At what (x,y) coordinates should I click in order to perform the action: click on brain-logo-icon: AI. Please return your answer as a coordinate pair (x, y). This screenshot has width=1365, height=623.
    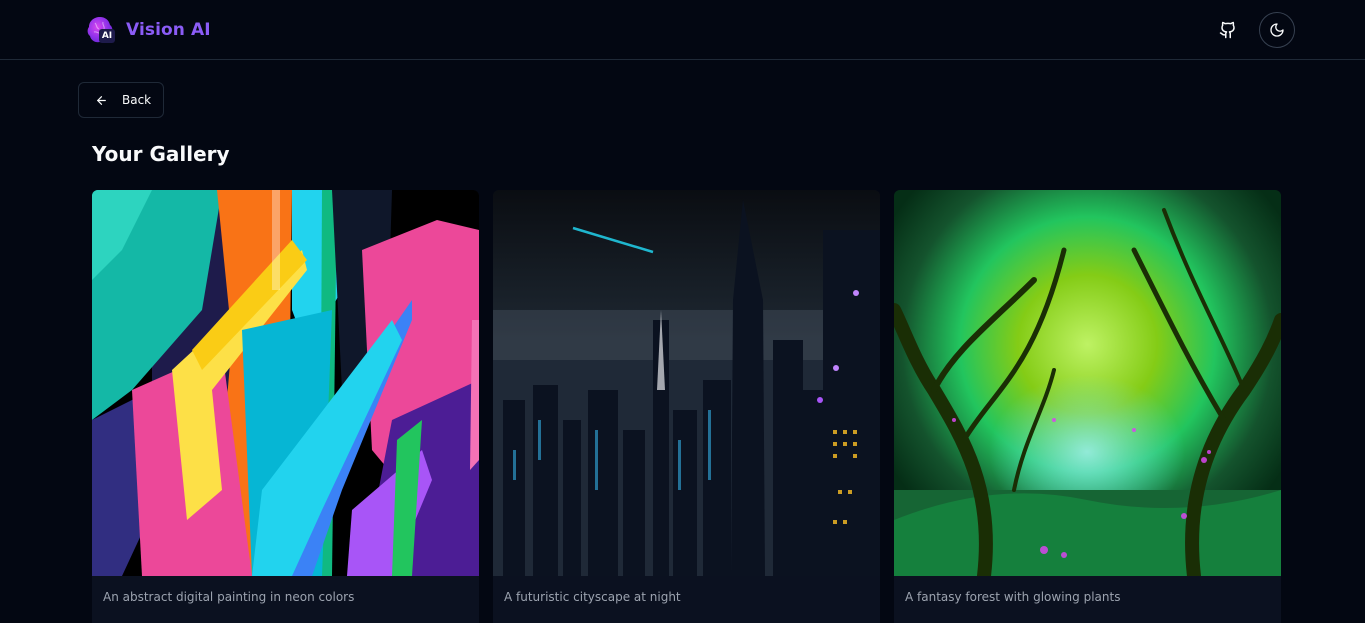
    Looking at the image, I should click on (100, 30).